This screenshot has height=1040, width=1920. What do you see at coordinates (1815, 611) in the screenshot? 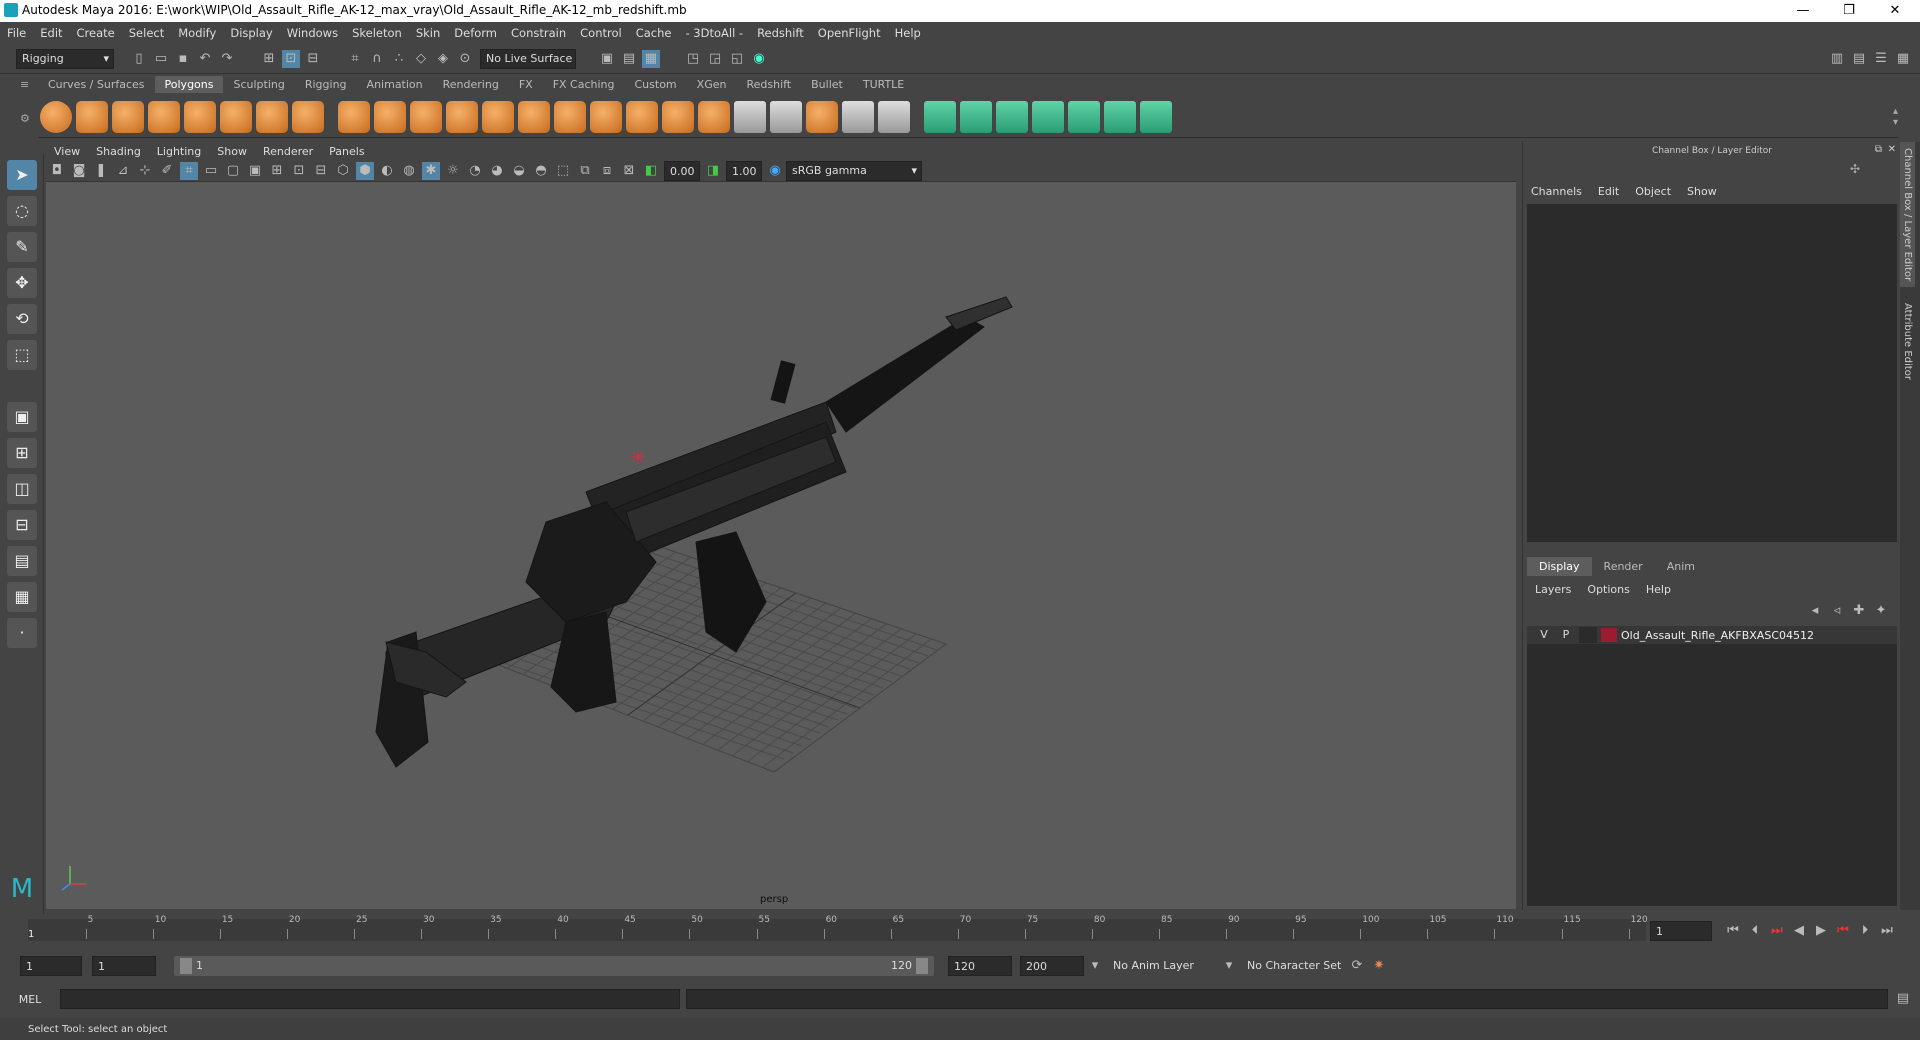
I see `move-layer-up-icon: ◂` at bounding box center [1815, 611].